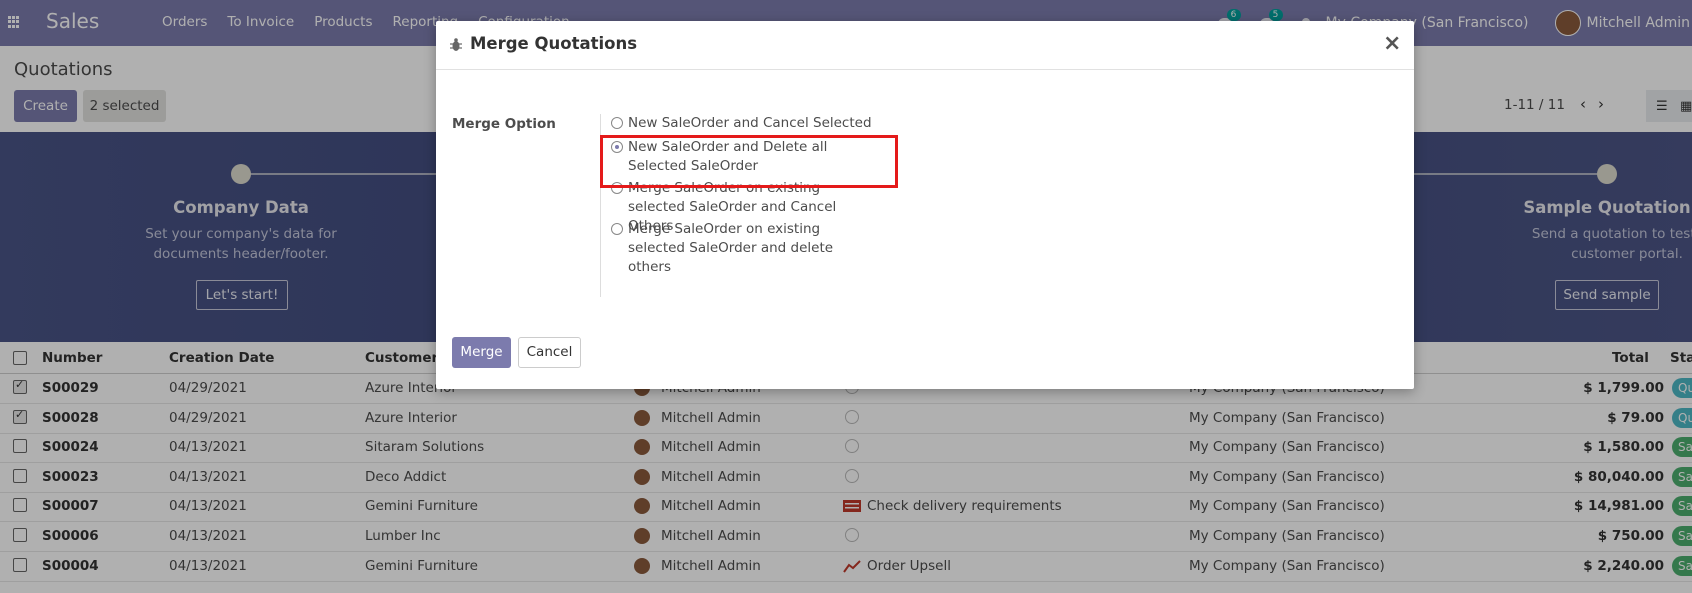 The height and width of the screenshot is (593, 1692). Describe the element at coordinates (925, 45) in the screenshot. I see `dialog-header: Merge Quotations ×` at that location.